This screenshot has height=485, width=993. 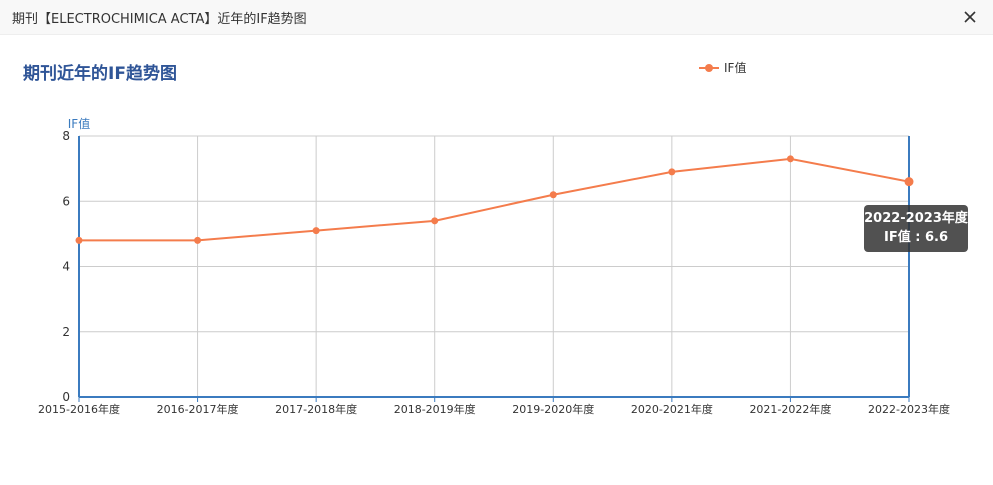 What do you see at coordinates (916, 237) in the screenshot?
I see `tooltip-value: IF值 : 6.6` at bounding box center [916, 237].